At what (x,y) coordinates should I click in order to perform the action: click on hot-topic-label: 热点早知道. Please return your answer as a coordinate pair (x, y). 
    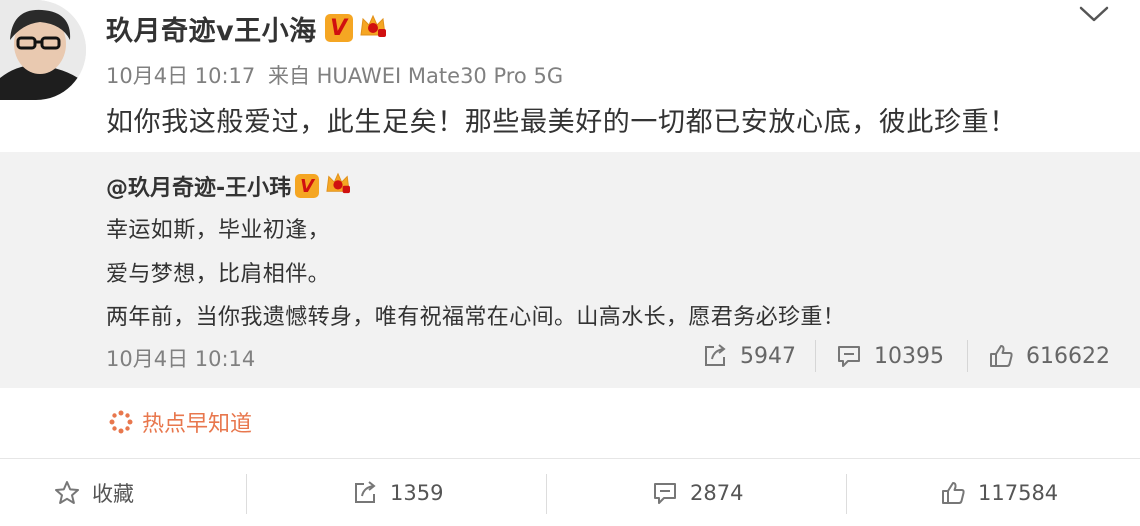
    Looking at the image, I should click on (197, 424).